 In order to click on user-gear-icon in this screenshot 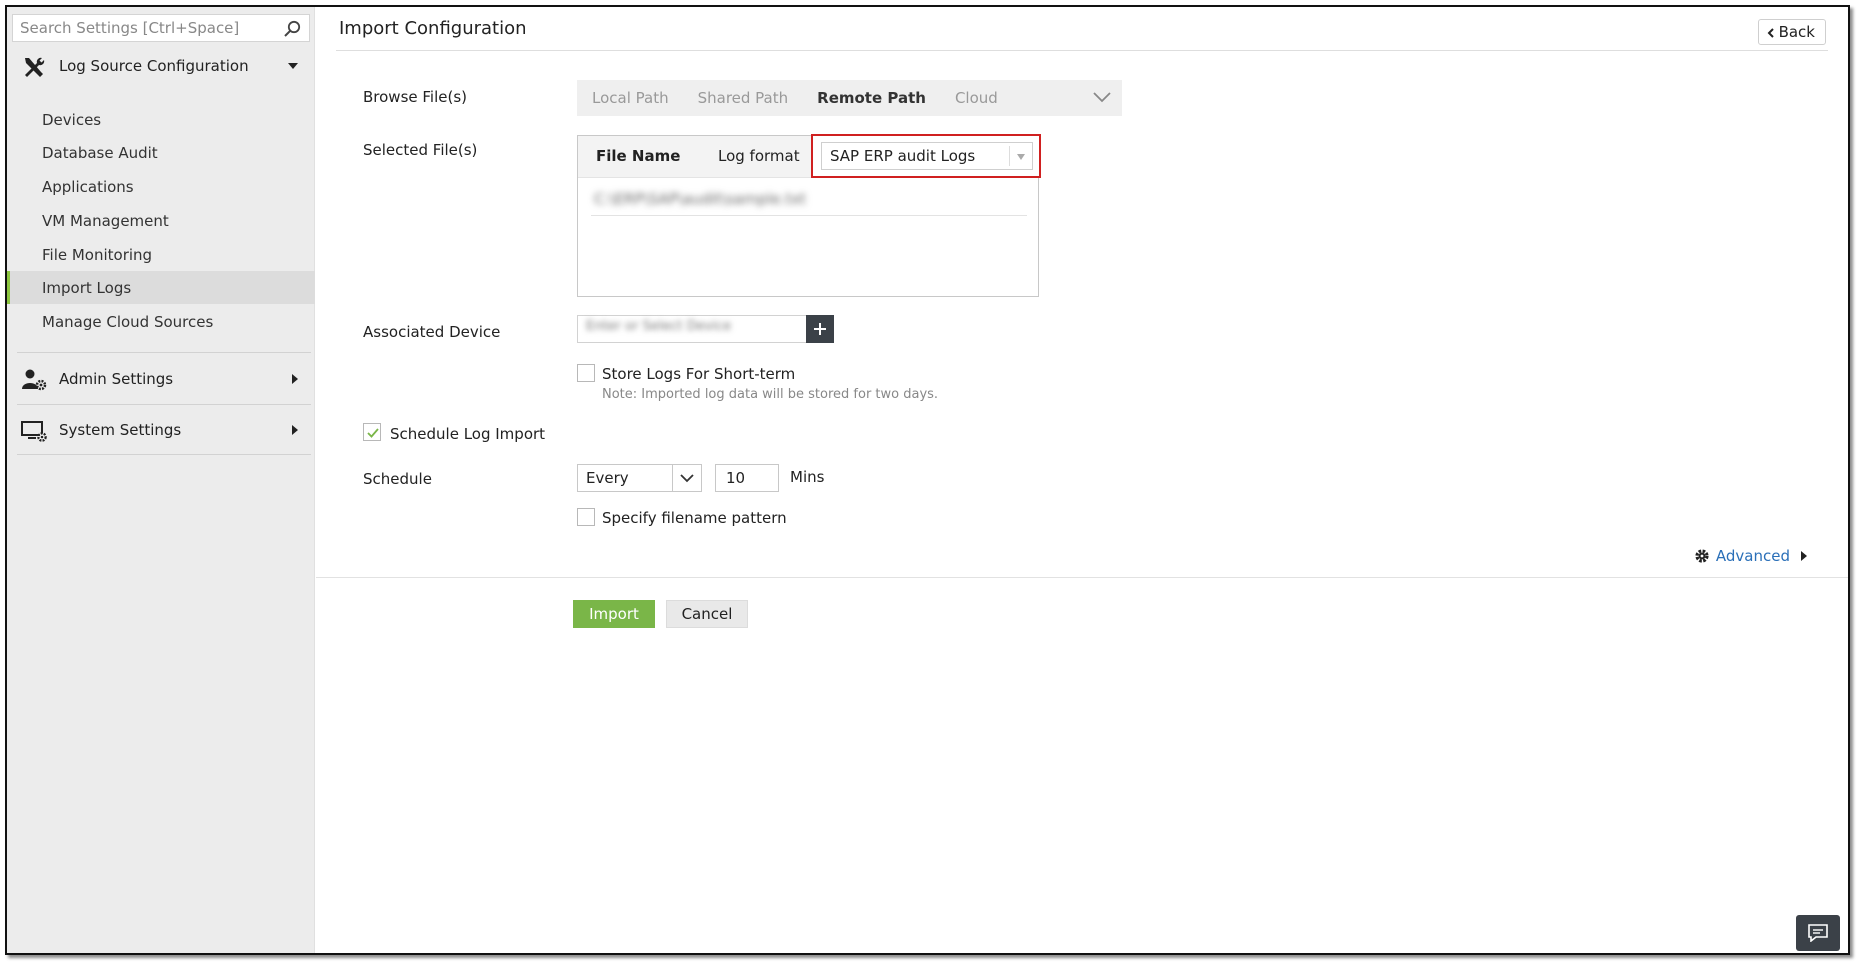, I will do `click(34, 380)`.